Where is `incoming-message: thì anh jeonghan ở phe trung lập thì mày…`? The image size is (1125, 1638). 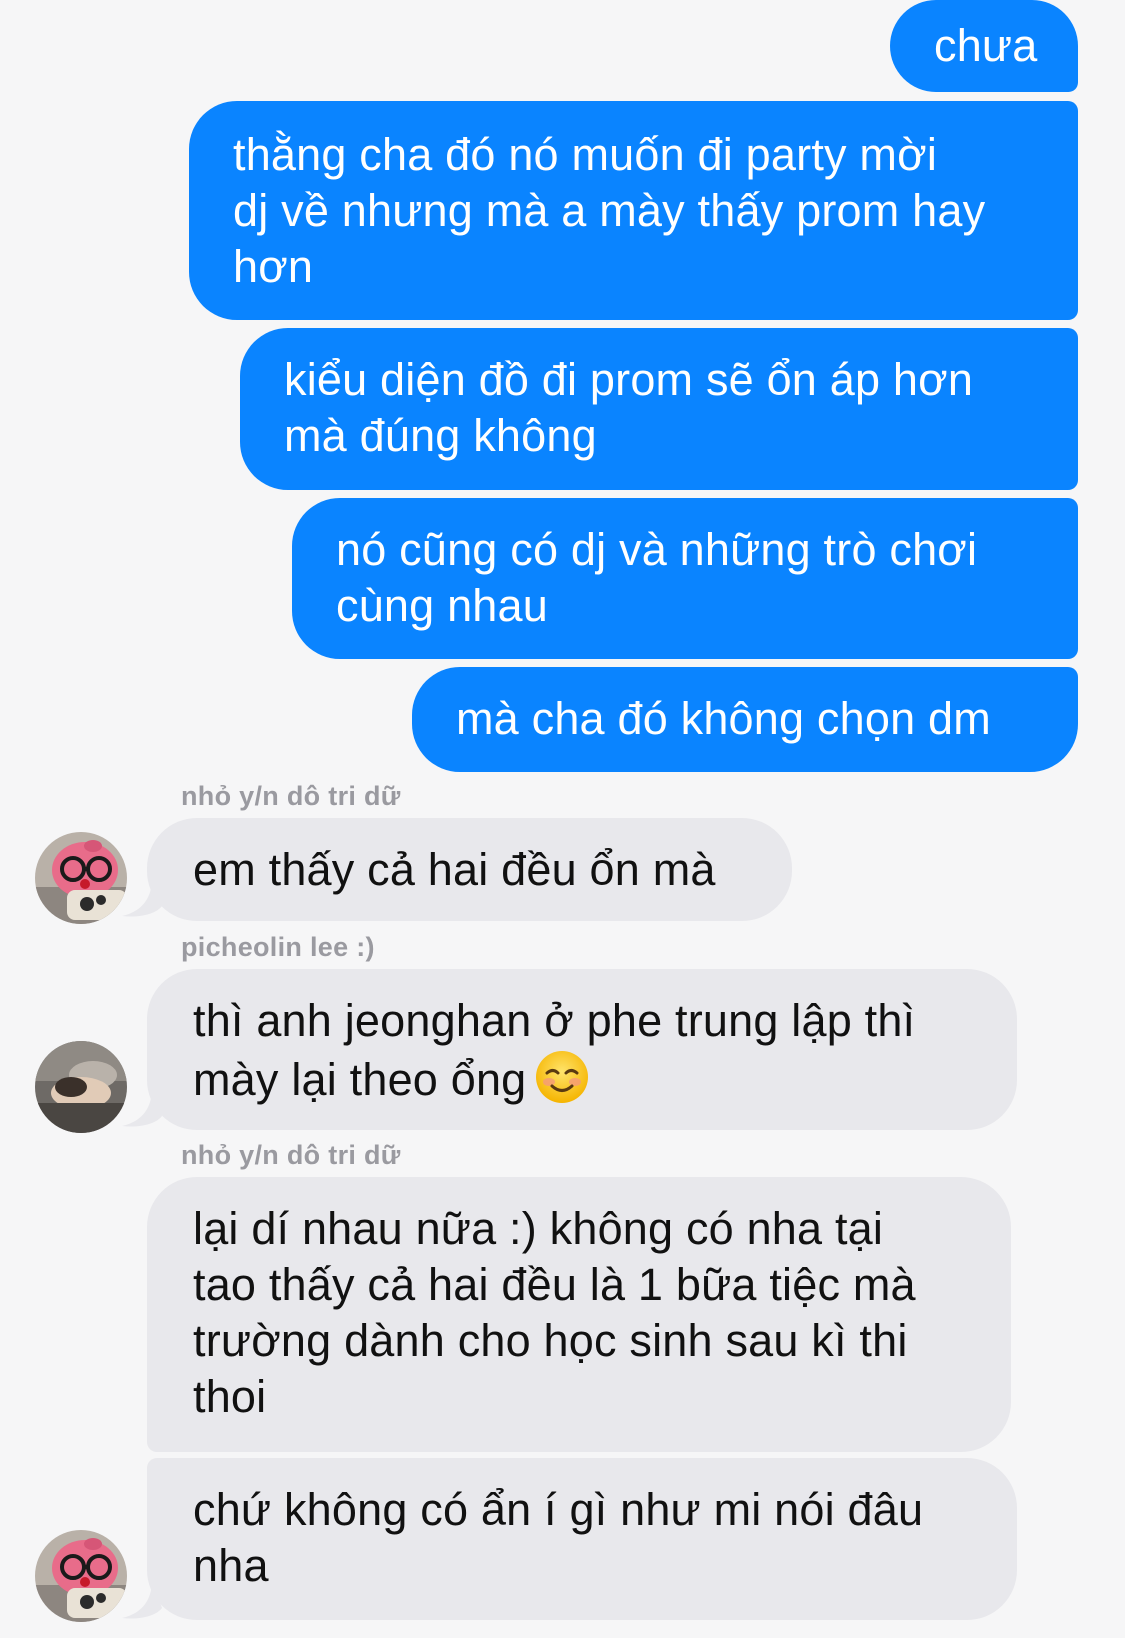 incoming-message: thì anh jeonghan ở phe trung lập thì mày… is located at coordinates (582, 1049).